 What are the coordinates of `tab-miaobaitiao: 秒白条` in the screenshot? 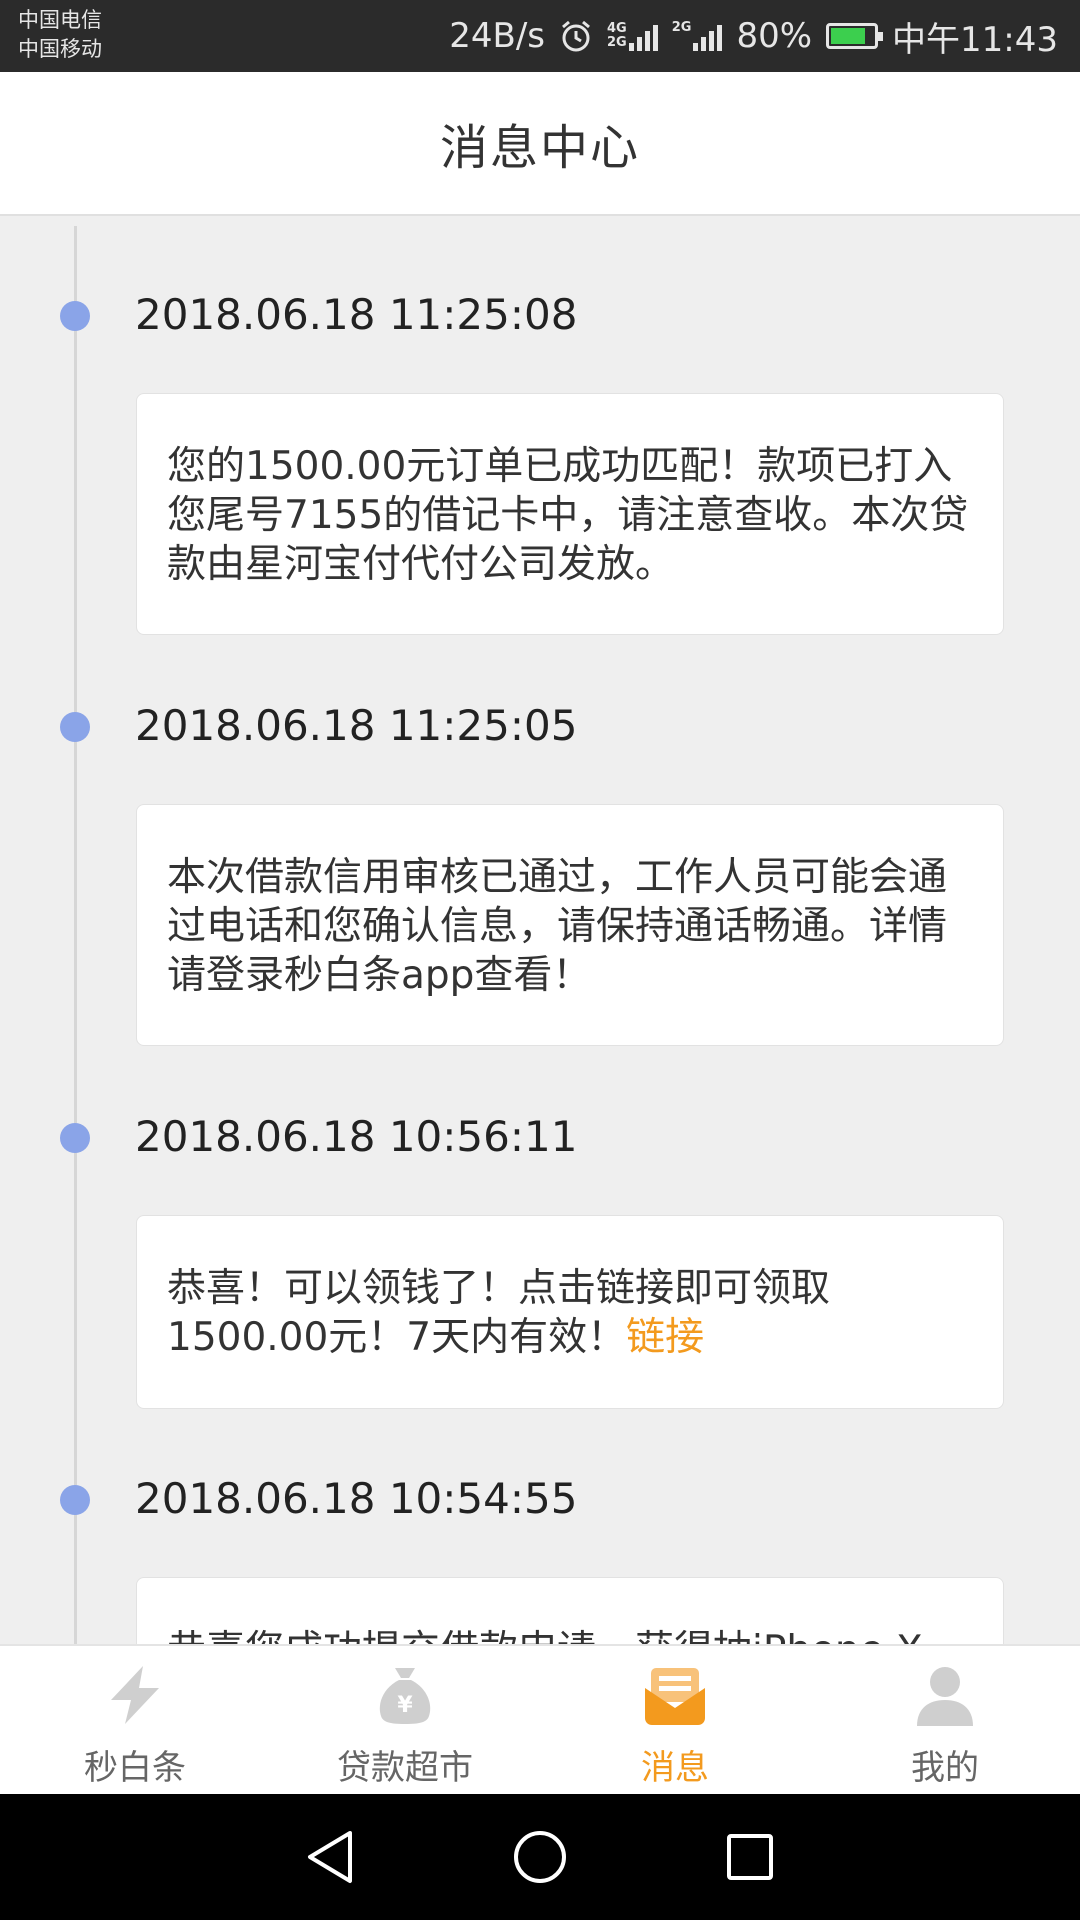 It's located at (135, 1720).